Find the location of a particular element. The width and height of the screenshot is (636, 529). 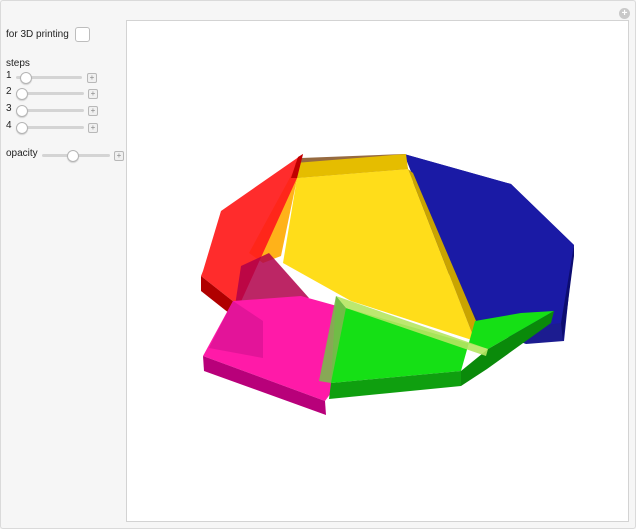

step-2-label: 2 is located at coordinates (9, 91).